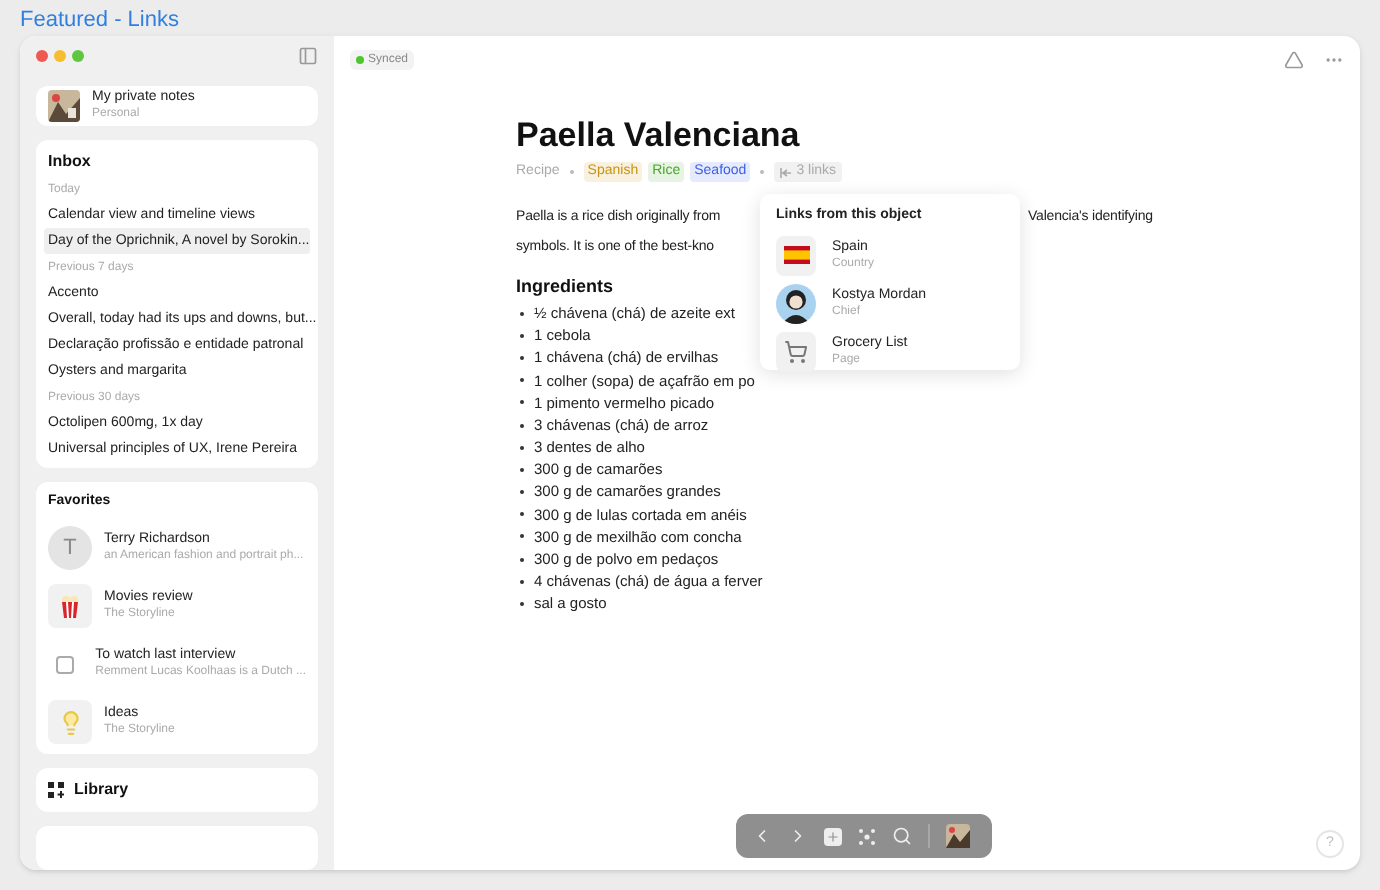  Describe the element at coordinates (56, 790) in the screenshot. I see `library-icon` at that location.